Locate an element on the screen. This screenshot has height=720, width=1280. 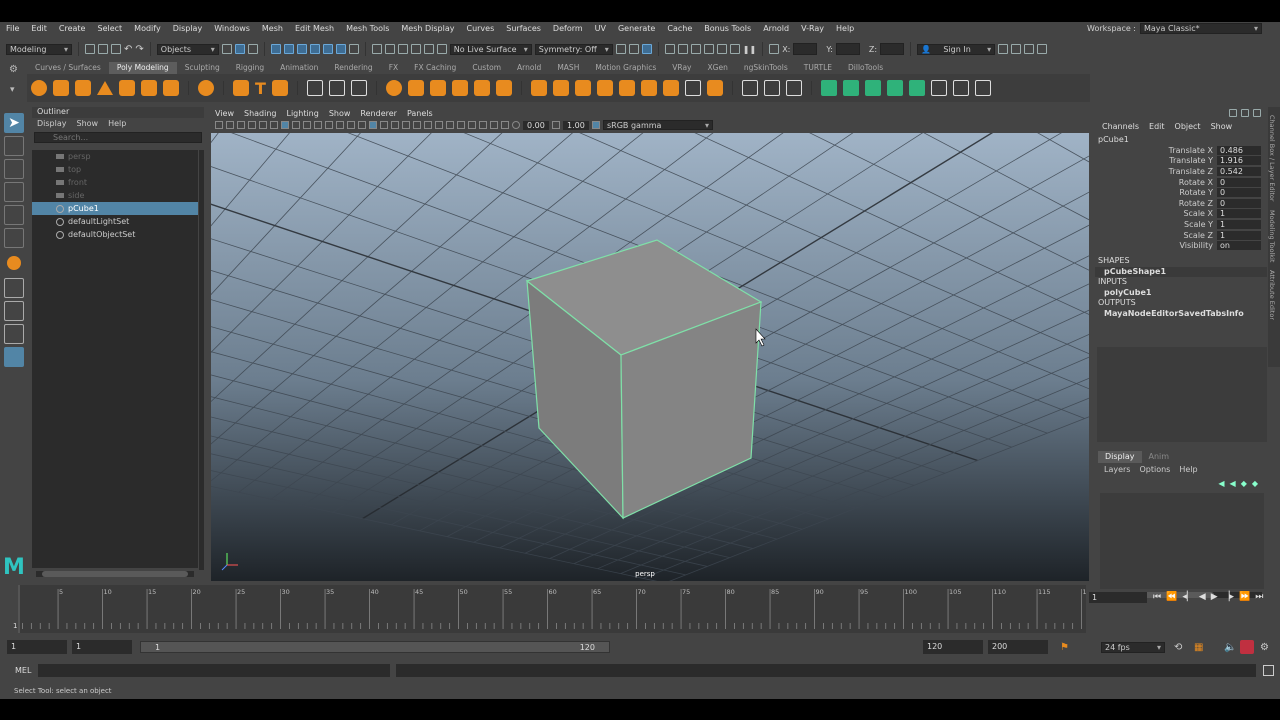
snap-curve-icon is located at coordinates (288, 49).